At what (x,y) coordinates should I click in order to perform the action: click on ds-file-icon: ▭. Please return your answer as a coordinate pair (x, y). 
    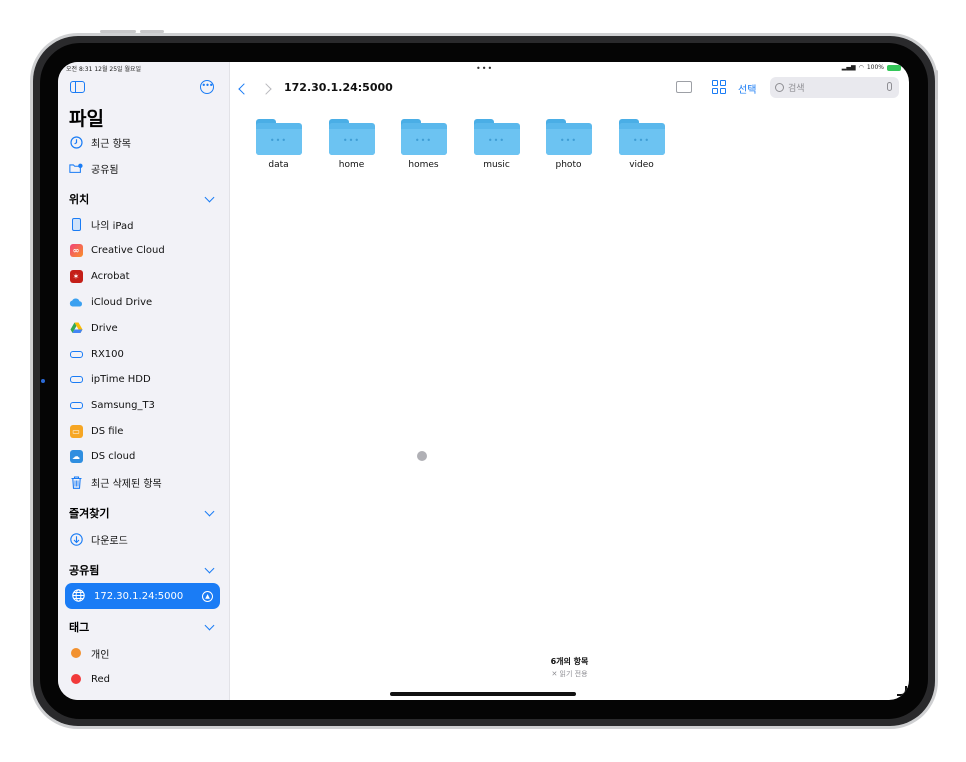
    Looking at the image, I should click on (76, 431).